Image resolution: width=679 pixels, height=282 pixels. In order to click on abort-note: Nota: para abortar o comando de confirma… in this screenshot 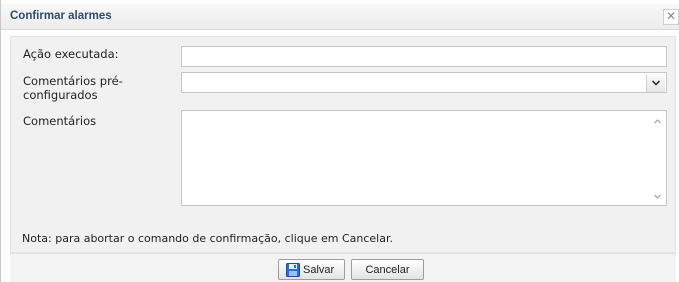, I will do `click(207, 238)`.